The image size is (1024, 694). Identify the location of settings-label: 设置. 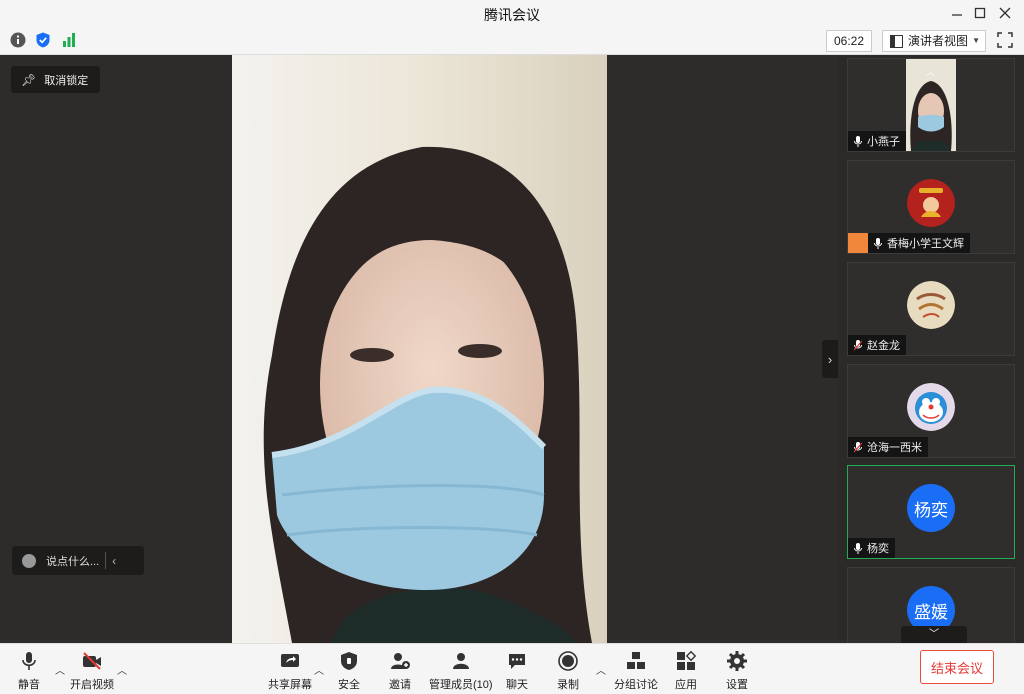
(737, 685).